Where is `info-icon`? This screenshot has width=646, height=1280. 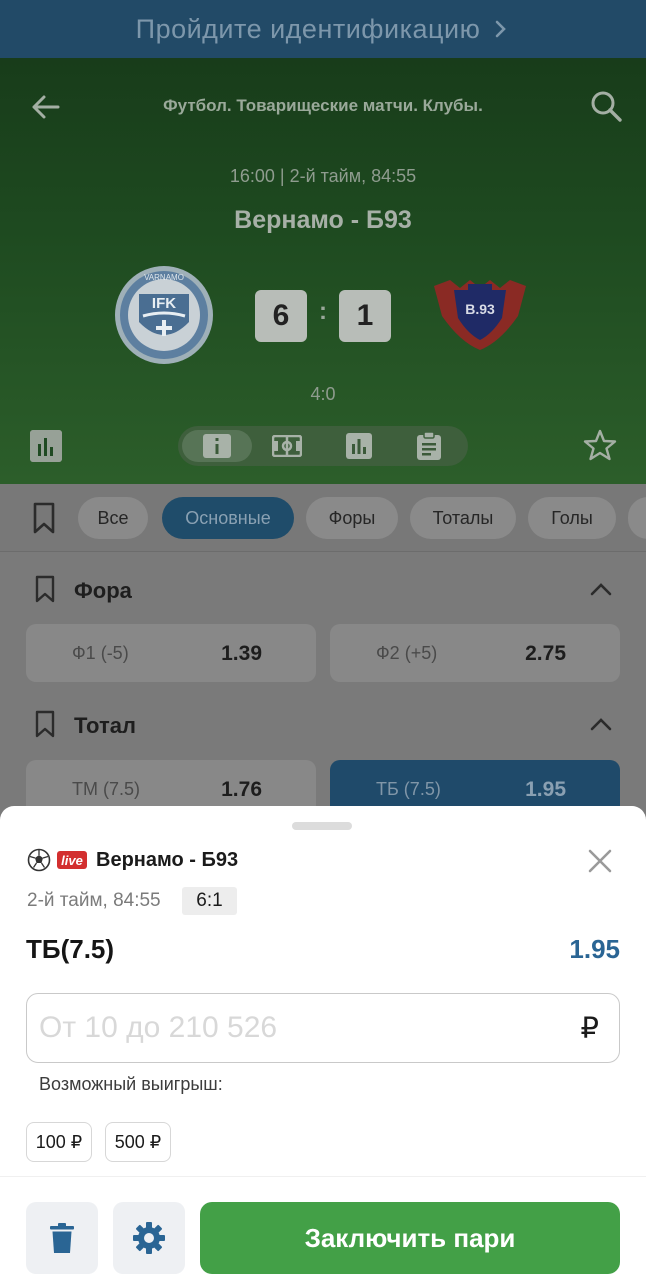 info-icon is located at coordinates (217, 446).